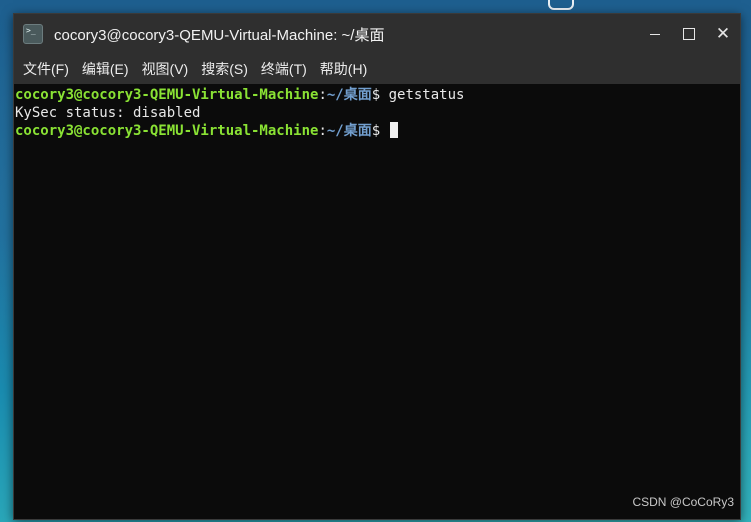 Image resolution: width=751 pixels, height=522 pixels. I want to click on watermark-text: CSDN @CoCoRy3, so click(683, 502).